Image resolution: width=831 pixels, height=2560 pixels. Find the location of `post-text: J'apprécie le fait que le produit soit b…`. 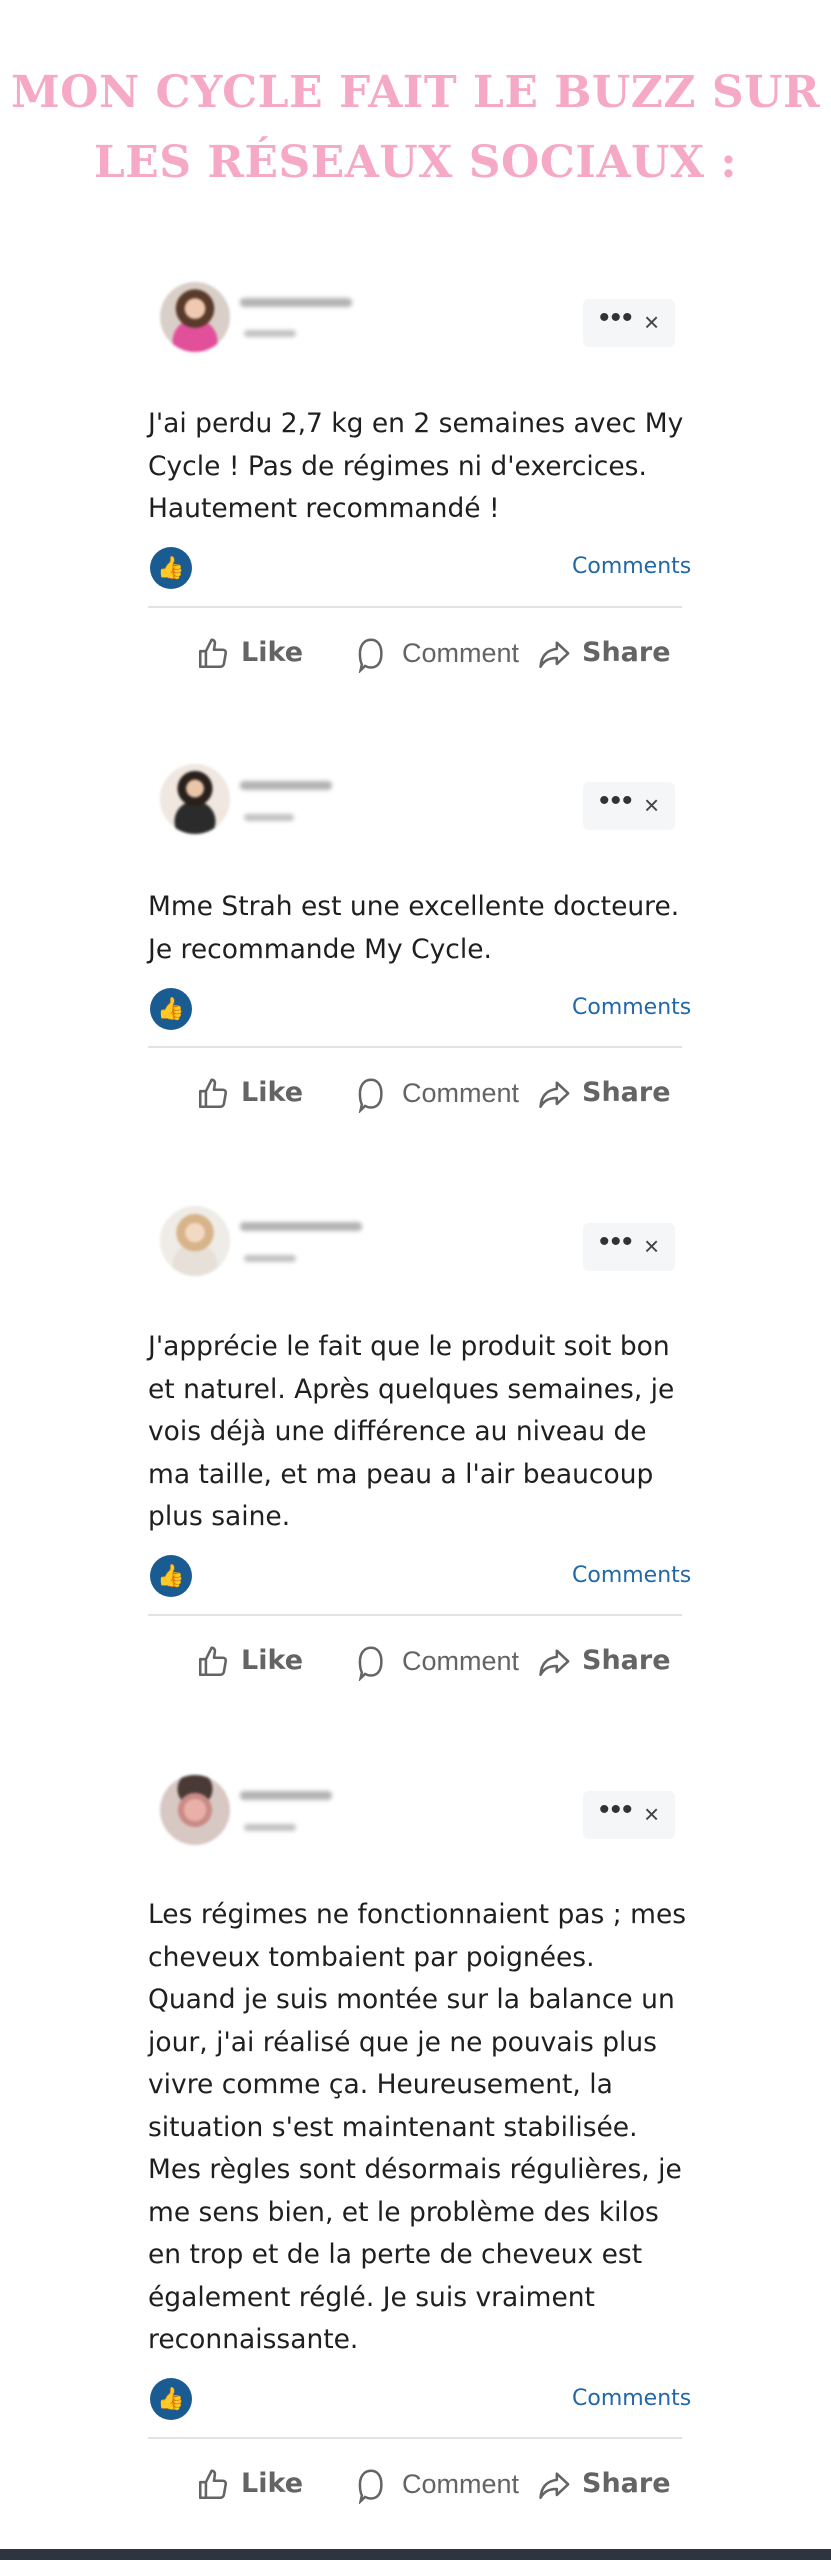

post-text: J'apprécie le fait que le produit soit b… is located at coordinates (411, 1431).